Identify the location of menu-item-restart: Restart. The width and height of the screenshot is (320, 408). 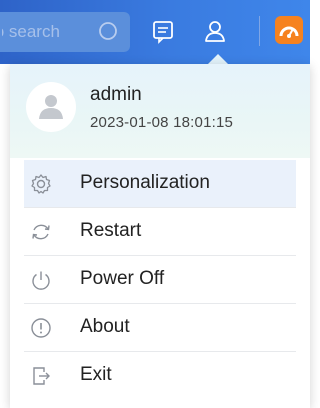
(160, 232).